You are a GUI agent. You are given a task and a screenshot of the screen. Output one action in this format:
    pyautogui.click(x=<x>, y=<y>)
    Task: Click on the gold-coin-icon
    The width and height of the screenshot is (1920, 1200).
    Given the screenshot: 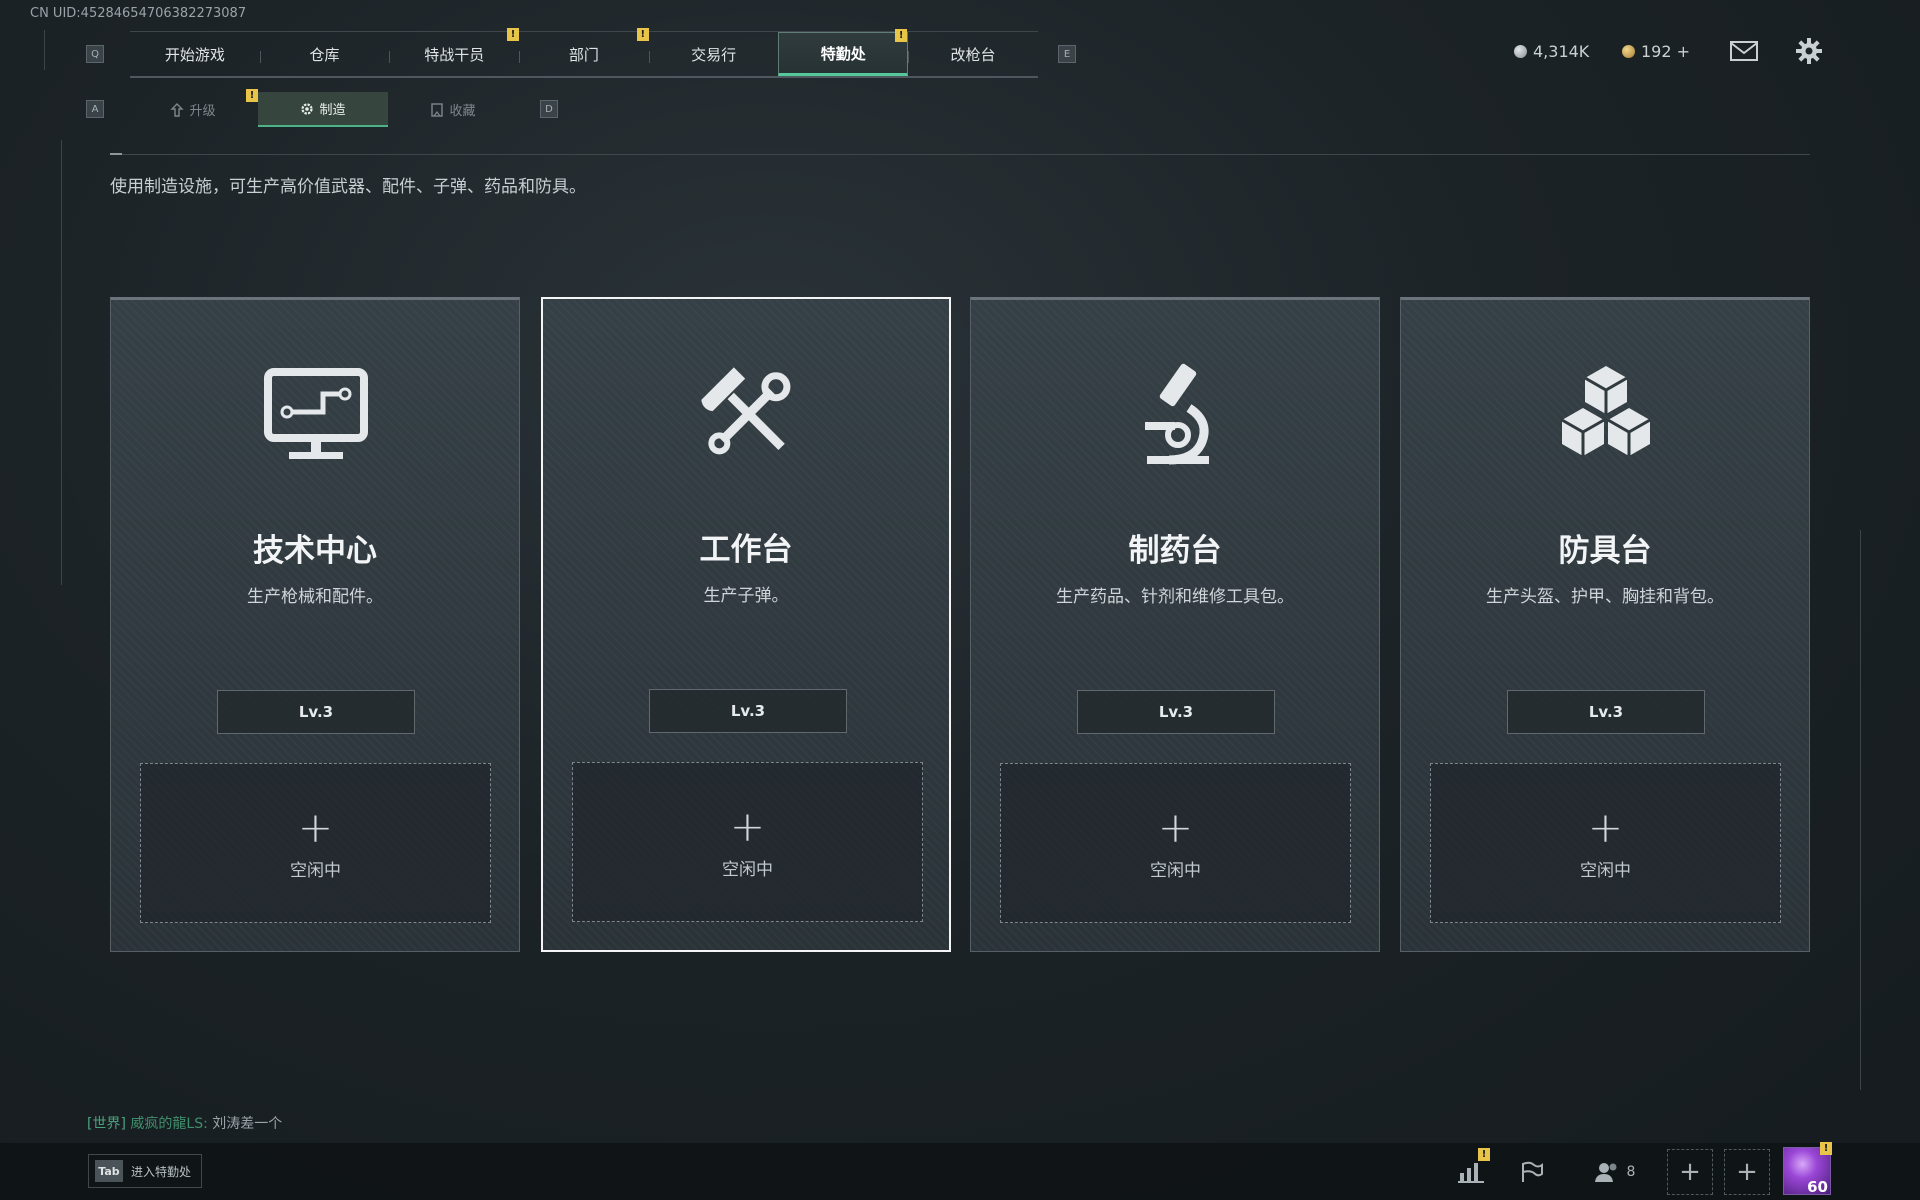 What is the action you would take?
    pyautogui.click(x=1628, y=51)
    